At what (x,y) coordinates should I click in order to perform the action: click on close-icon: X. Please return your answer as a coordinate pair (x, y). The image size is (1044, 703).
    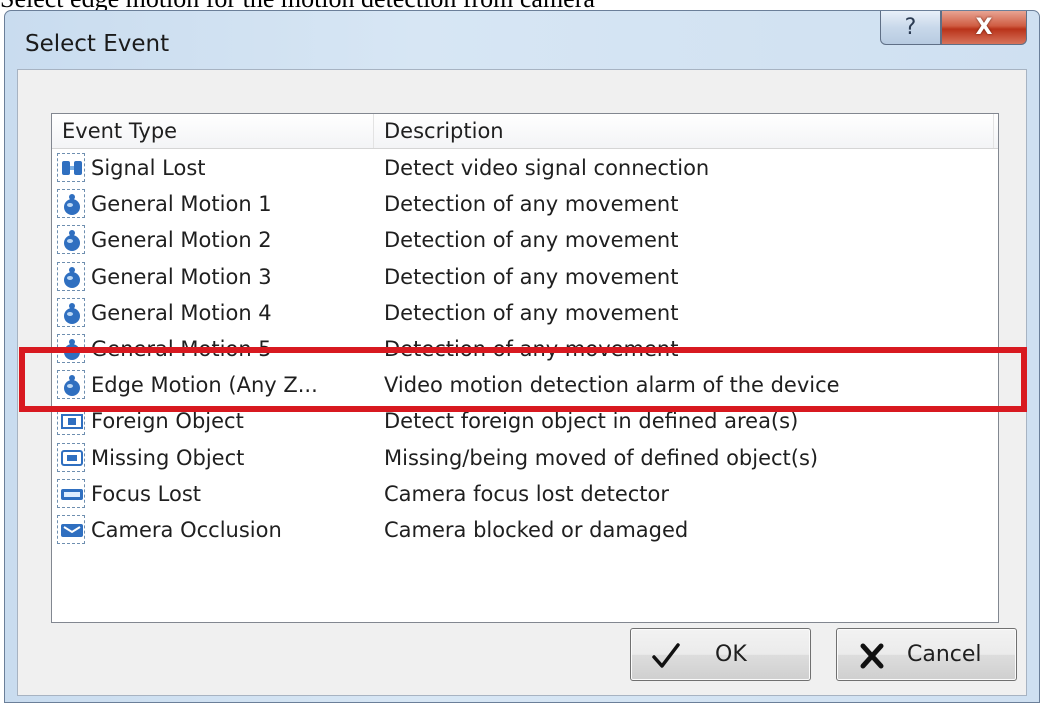
    Looking at the image, I should click on (984, 27).